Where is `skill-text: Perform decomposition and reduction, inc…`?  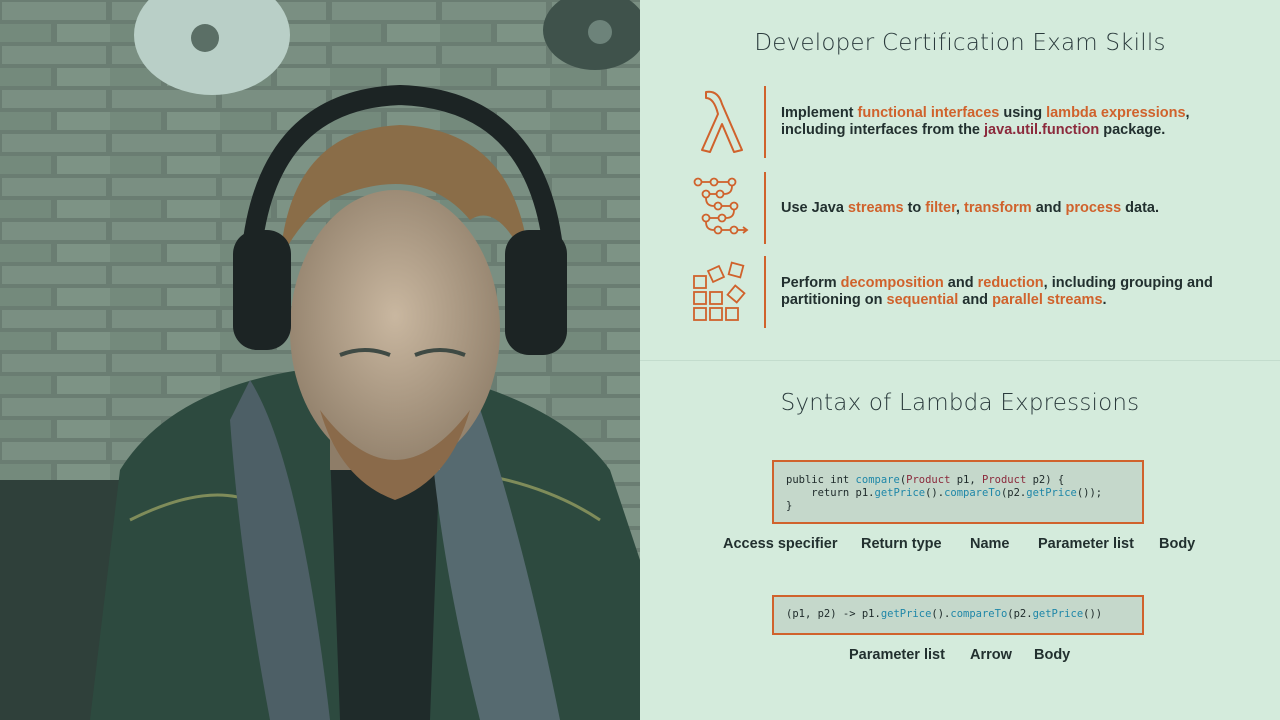 skill-text: Perform decomposition and reduction, inc… is located at coordinates (1011, 292).